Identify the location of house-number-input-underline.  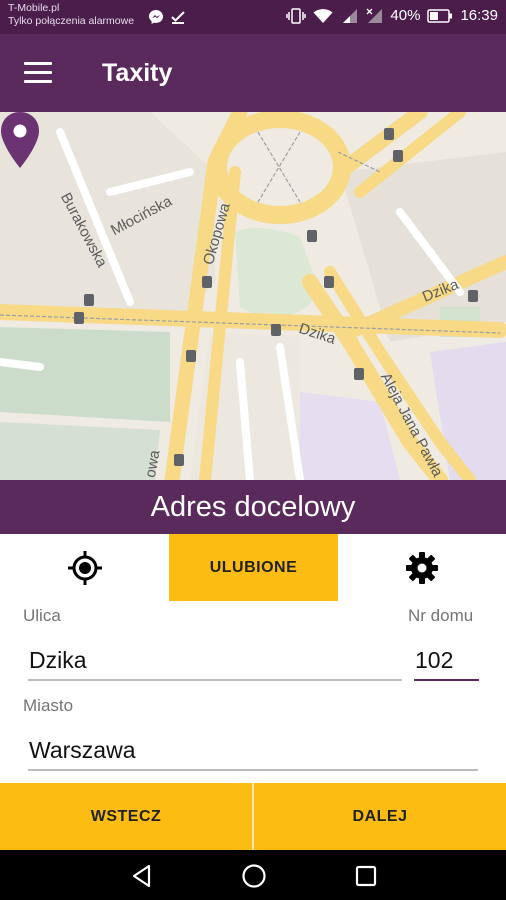
(446, 680).